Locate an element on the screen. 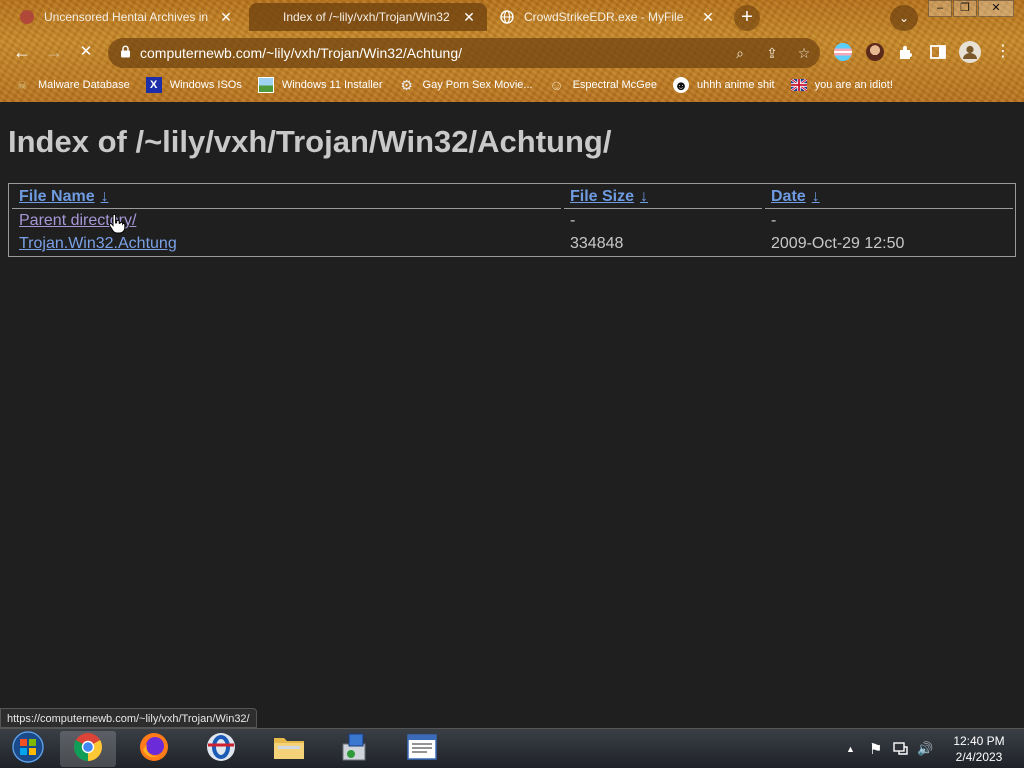 Image resolution: width=1024 pixels, height=768 pixels. image-icon is located at coordinates (265, 85).